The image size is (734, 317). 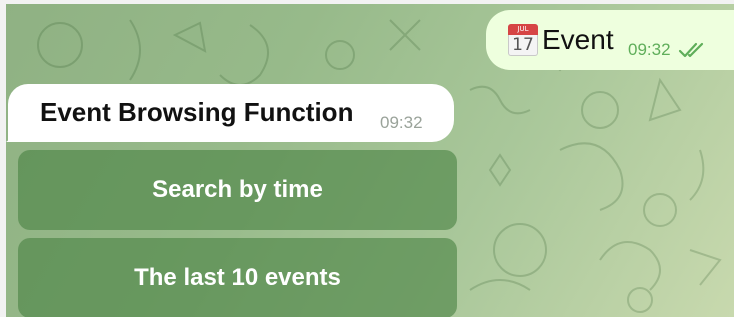 What do you see at coordinates (523, 45) in the screenshot?
I see `calendar-day: 17` at bounding box center [523, 45].